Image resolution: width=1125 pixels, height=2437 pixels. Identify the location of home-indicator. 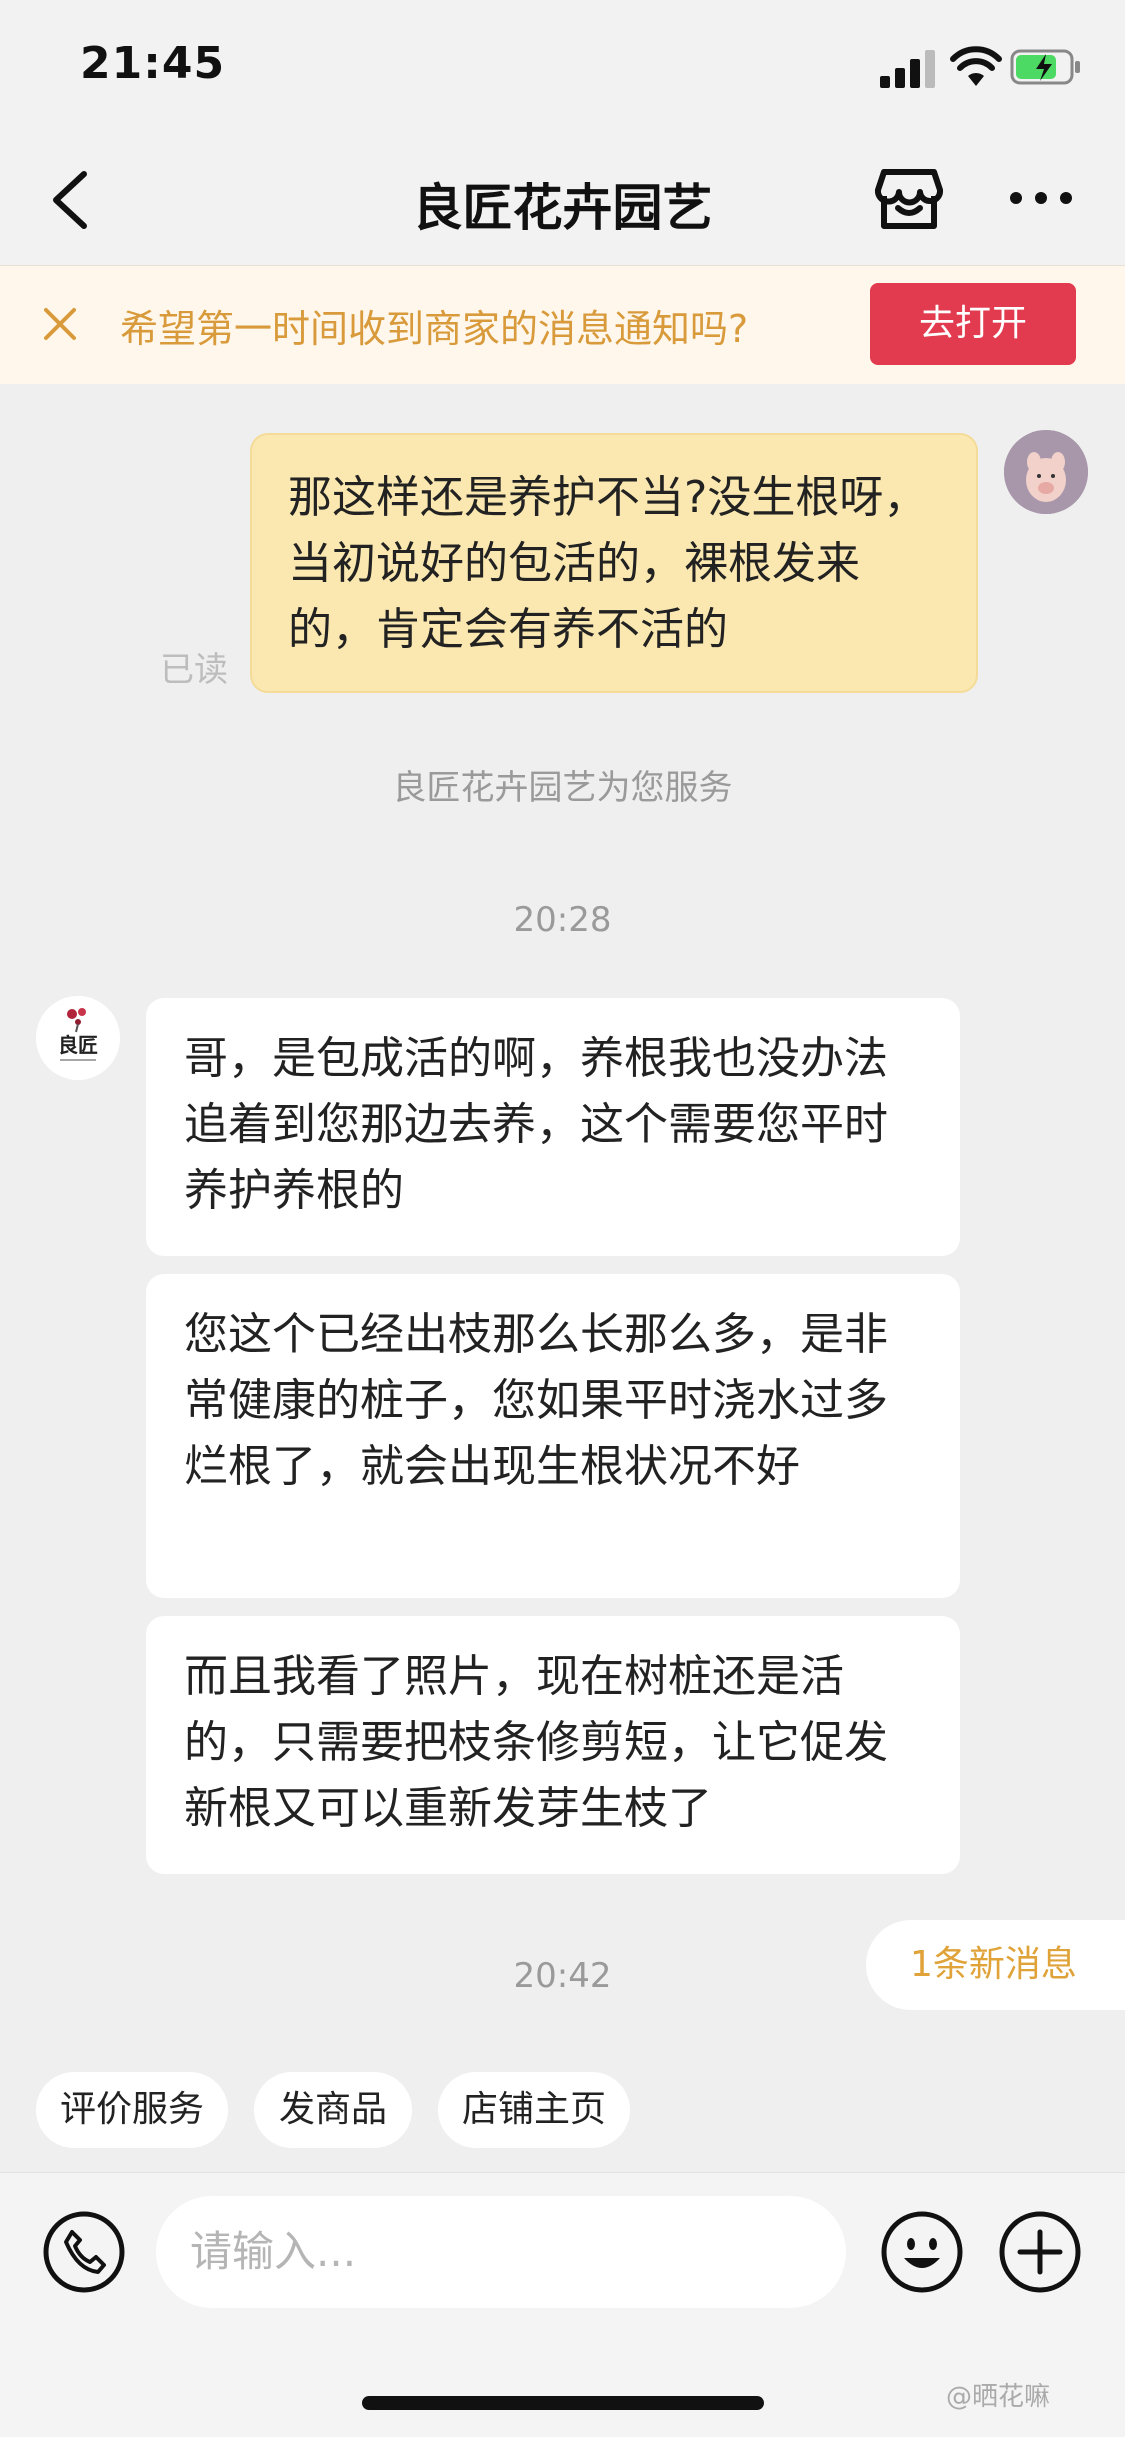
(563, 2403).